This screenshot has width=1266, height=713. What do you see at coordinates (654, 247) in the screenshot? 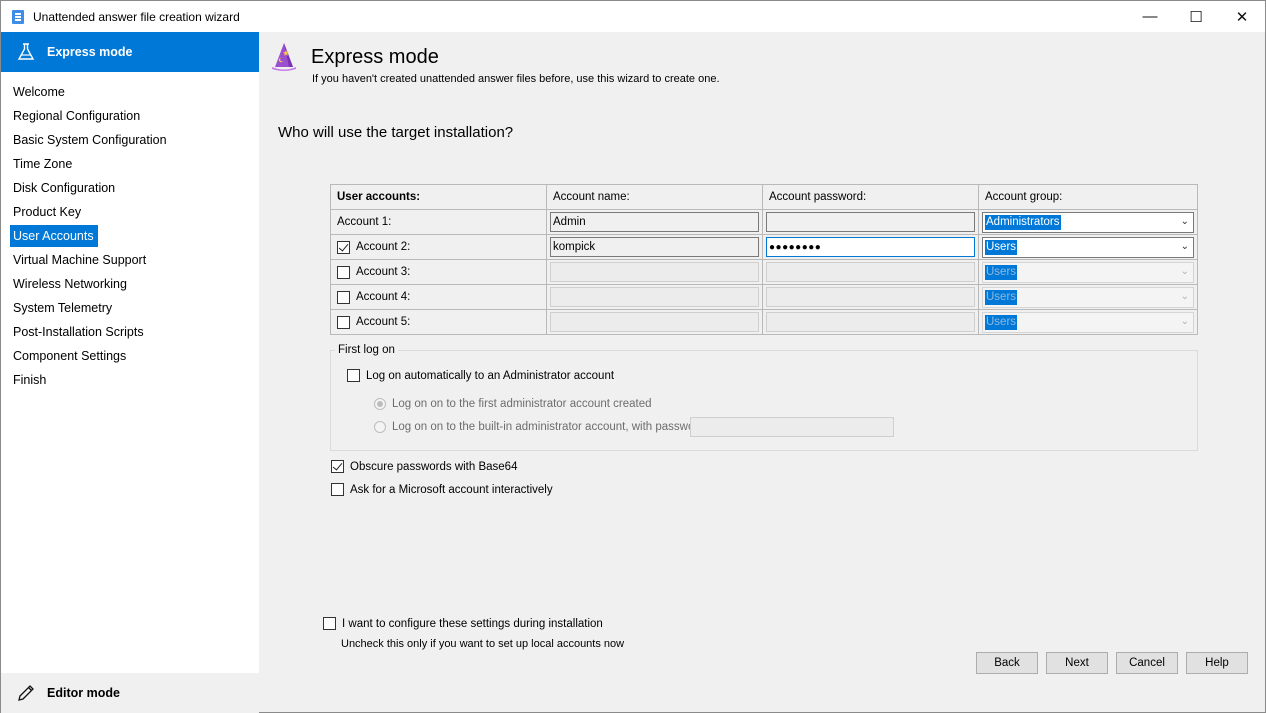
I see `account-2-name-field: kompick` at bounding box center [654, 247].